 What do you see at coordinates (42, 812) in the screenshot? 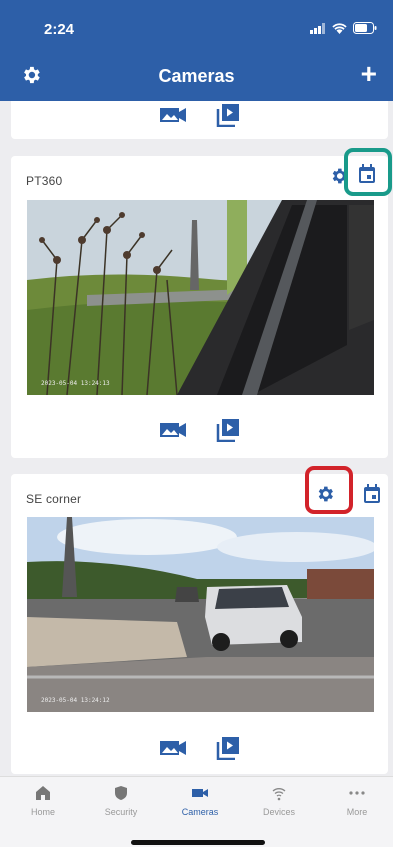
I see `tab-label: Home` at bounding box center [42, 812].